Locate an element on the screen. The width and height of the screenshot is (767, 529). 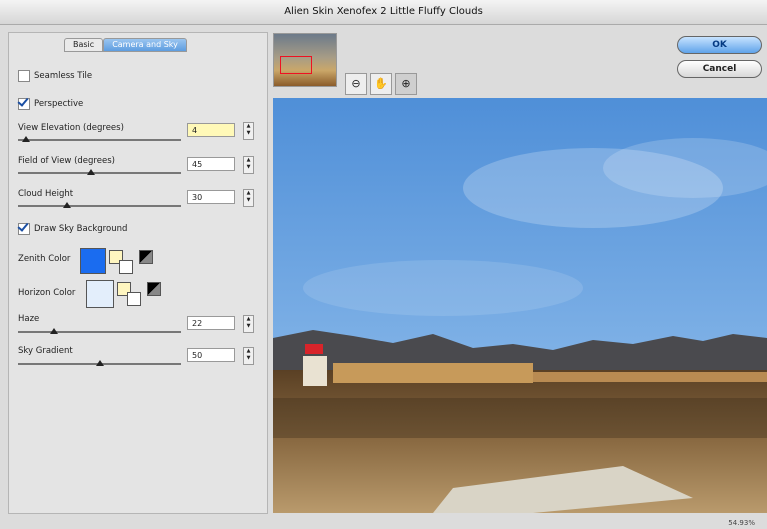
horizon-color-swatch is located at coordinates (100, 294).